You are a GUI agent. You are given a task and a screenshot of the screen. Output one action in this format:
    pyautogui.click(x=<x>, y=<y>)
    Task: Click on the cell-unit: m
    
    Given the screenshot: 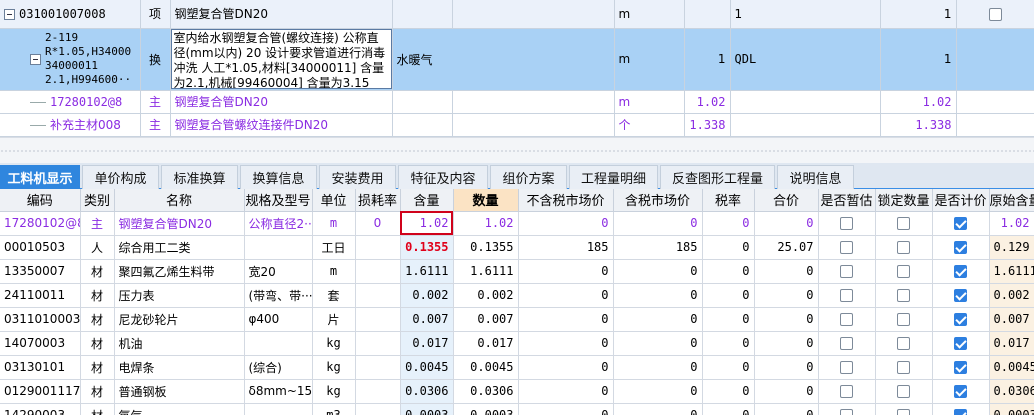 What is the action you would take?
    pyautogui.click(x=334, y=271)
    